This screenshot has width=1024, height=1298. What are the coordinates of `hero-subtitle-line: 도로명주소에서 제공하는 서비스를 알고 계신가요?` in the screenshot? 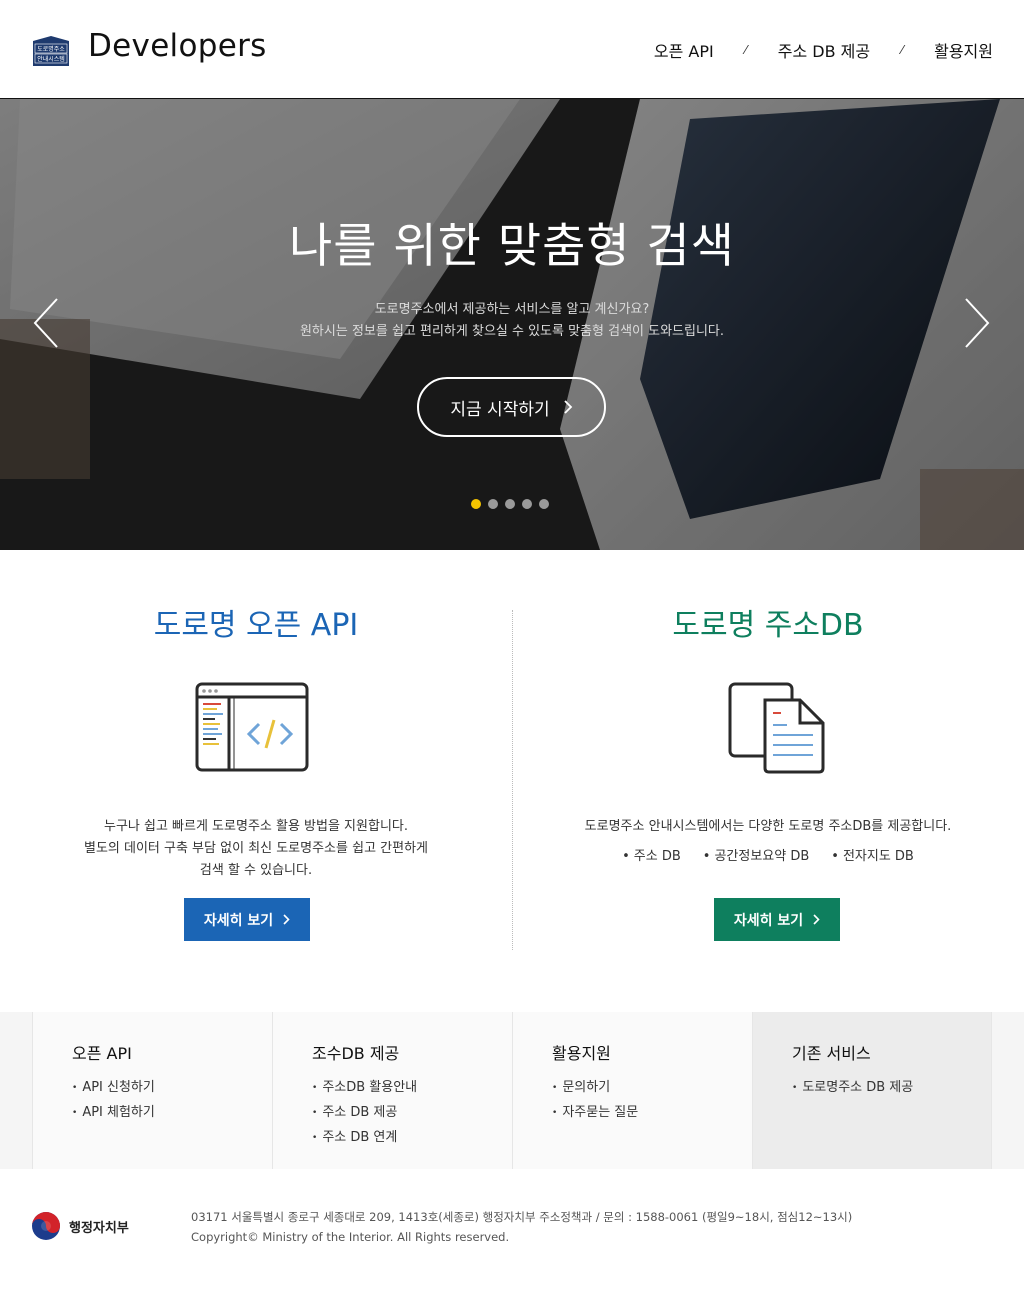 It's located at (512, 309).